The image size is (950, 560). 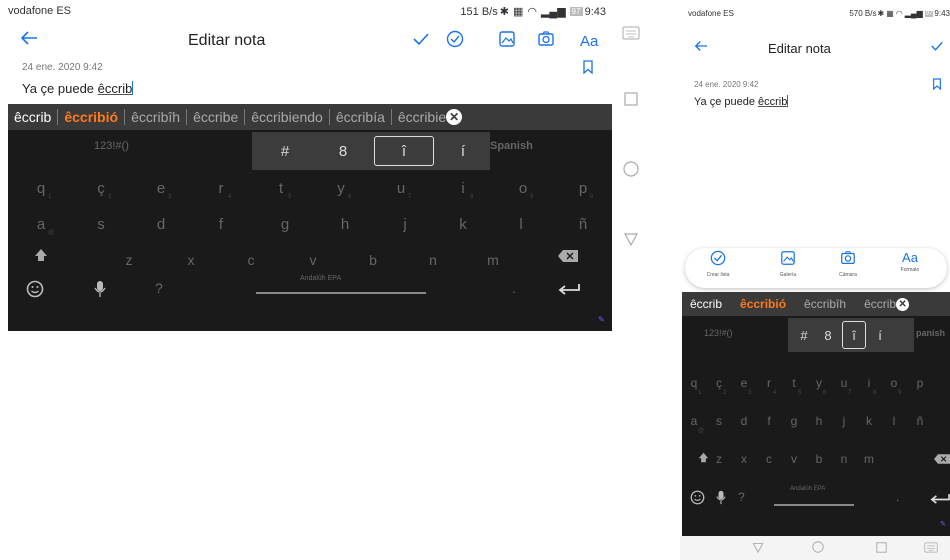 I want to click on tool-gallery: Galería, so click(x=788, y=264).